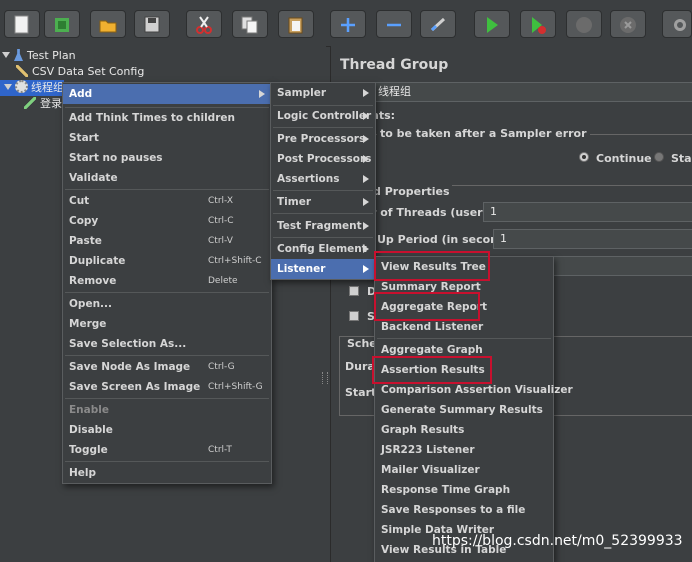  I want to click on name-field: 线程组, so click(531, 92).